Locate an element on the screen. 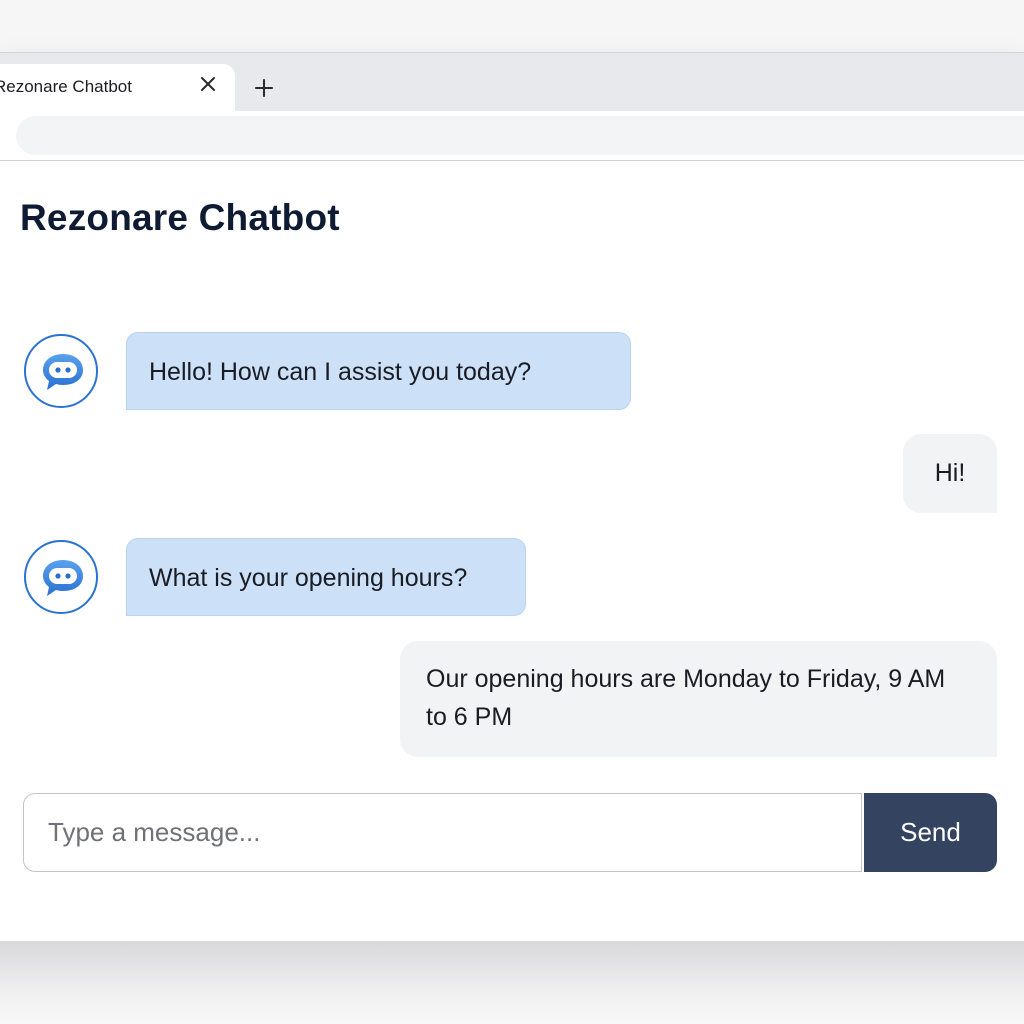 Image resolution: width=1024 pixels, height=1024 pixels. page-title: Rezonare Chatbot is located at coordinates (180, 217).